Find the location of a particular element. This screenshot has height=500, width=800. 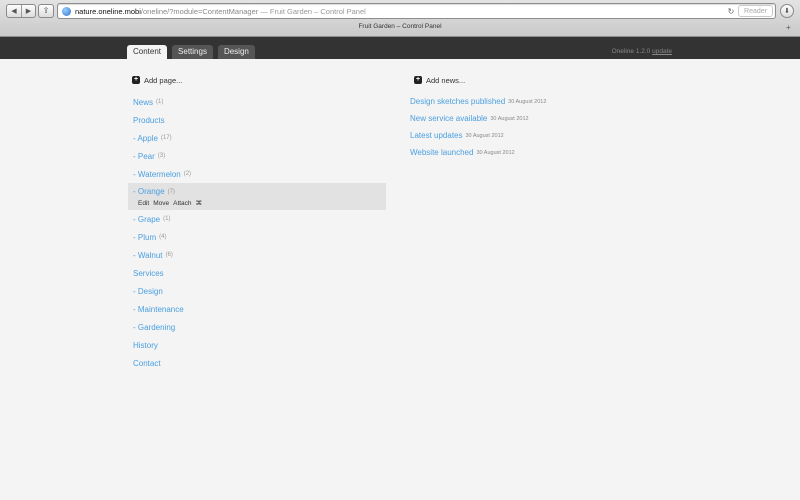

page-count: (4) is located at coordinates (163, 237).